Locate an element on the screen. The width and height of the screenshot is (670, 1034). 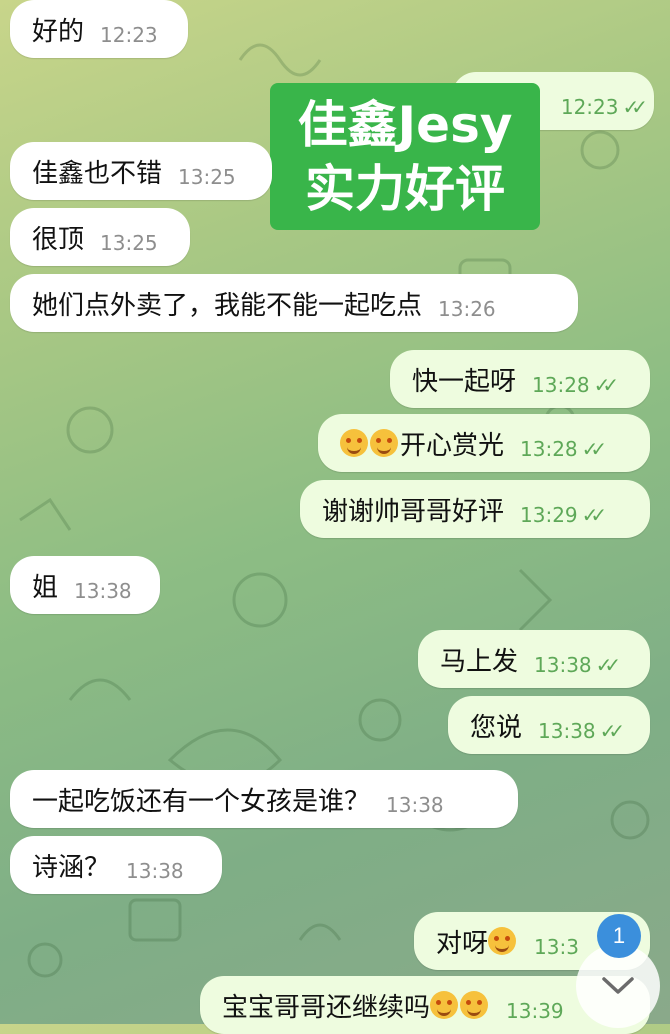
message-text: 谢谢帅哥哥好评 is located at coordinates (413, 511).